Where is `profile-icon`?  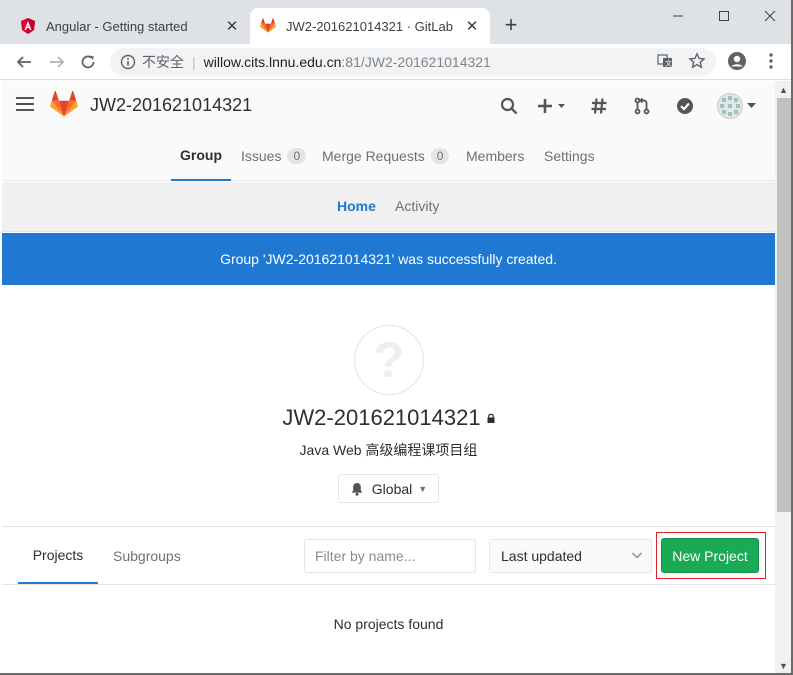
profile-icon is located at coordinates (737, 61).